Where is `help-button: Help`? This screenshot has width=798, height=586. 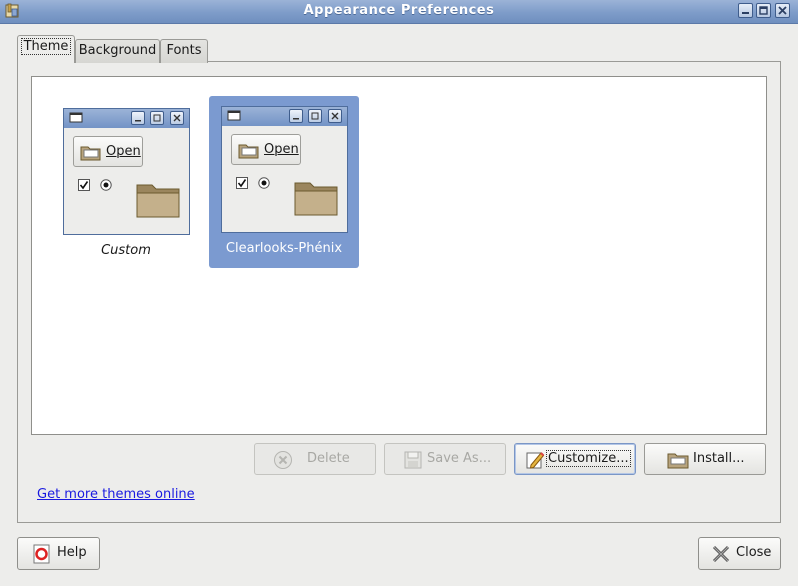
help-button: Help is located at coordinates (58, 553).